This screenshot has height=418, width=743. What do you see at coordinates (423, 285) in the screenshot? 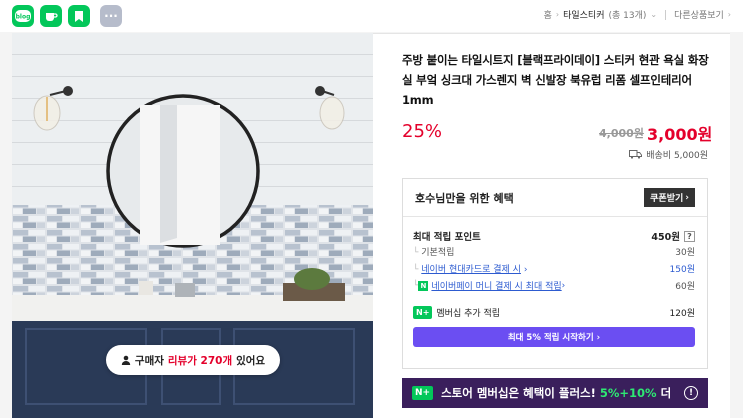
I see `naver-pay-icon: N` at bounding box center [423, 285].